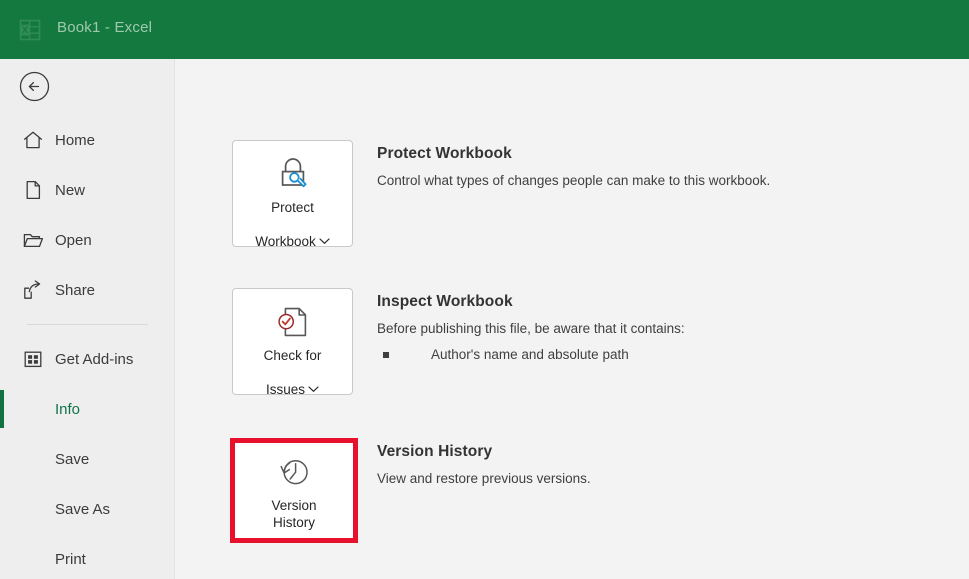  Describe the element at coordinates (293, 174) in the screenshot. I see `lock-key-icon` at that location.